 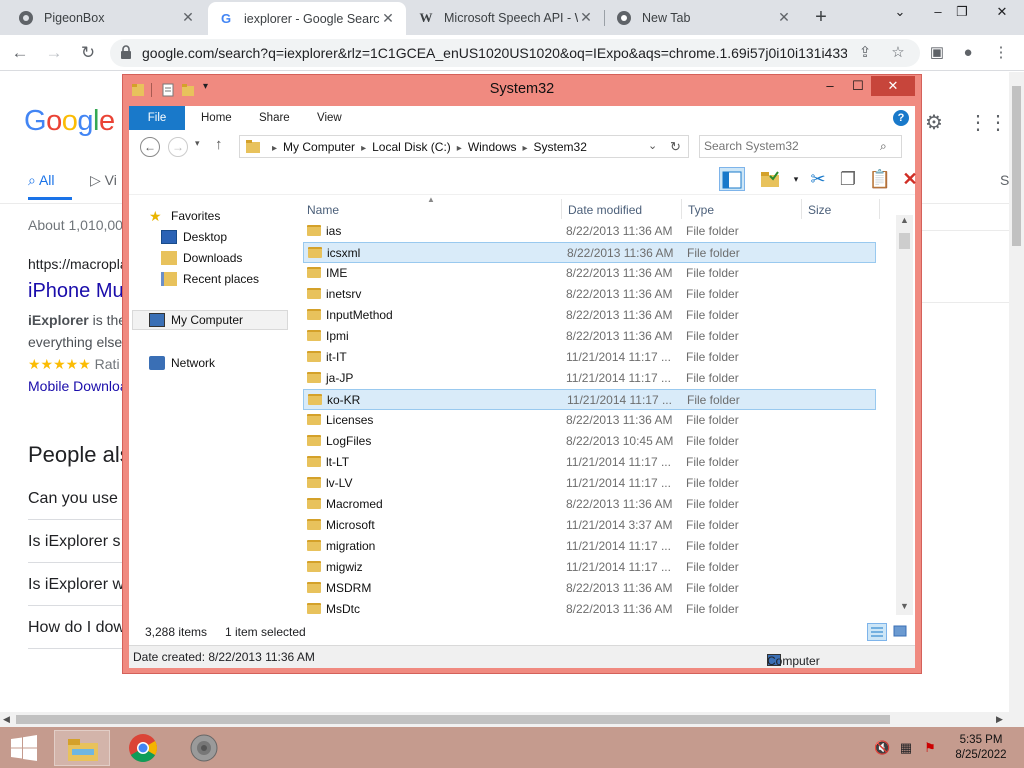 What do you see at coordinates (197, 143) in the screenshot?
I see `recent-locations-icon: ▾` at bounding box center [197, 143].